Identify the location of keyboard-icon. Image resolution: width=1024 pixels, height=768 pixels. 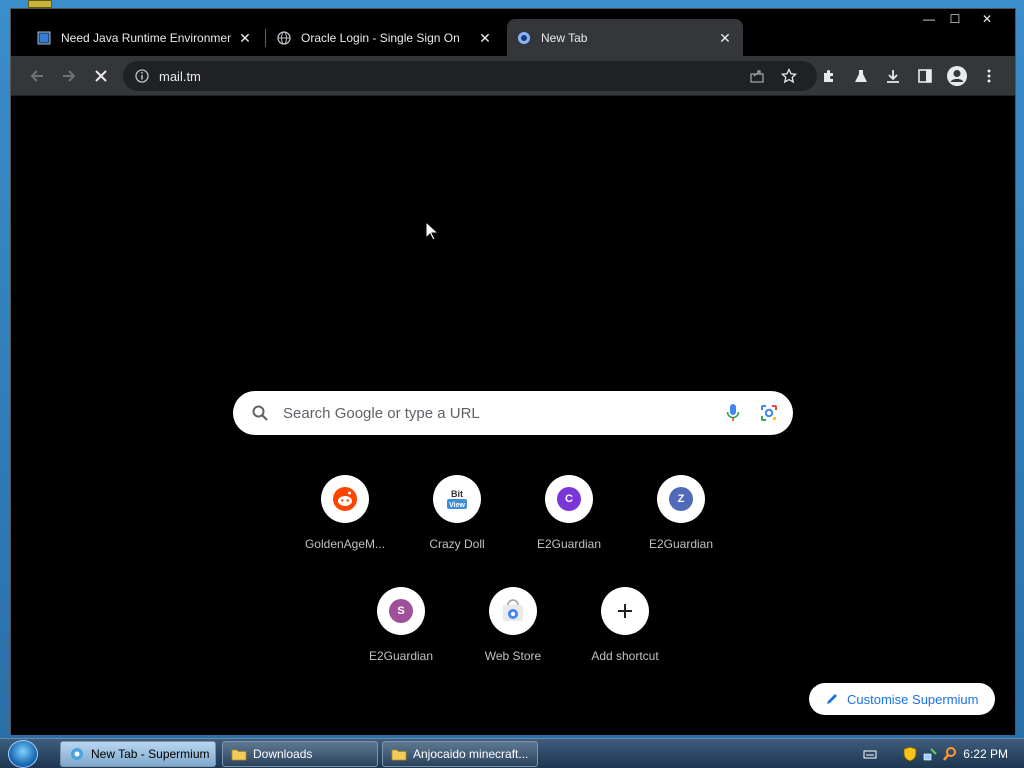
(870, 754).